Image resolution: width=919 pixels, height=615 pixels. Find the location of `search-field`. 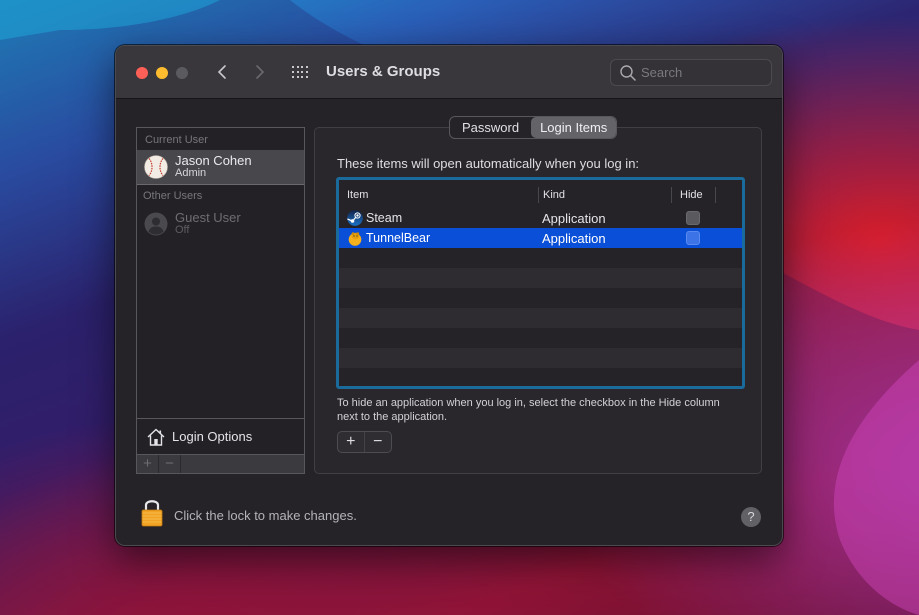

search-field is located at coordinates (691, 72).